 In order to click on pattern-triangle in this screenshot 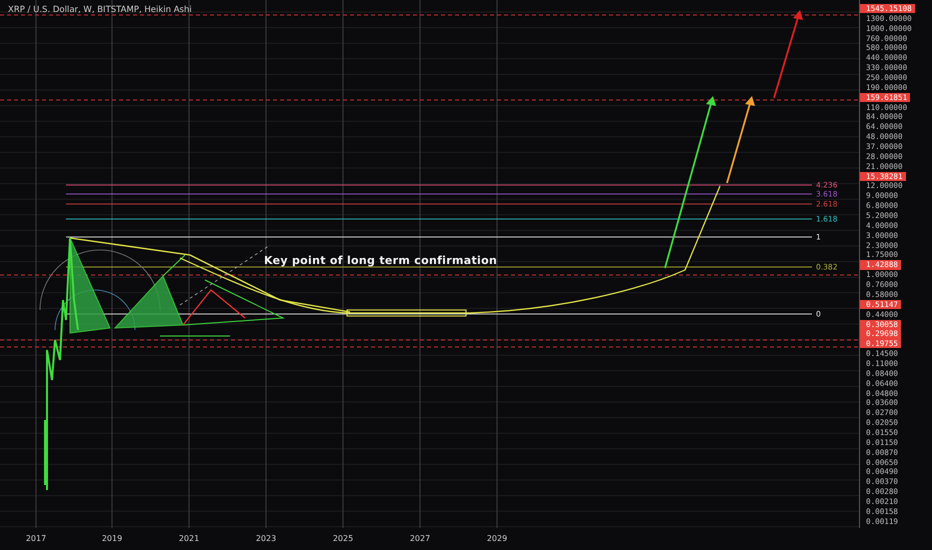, I will do `click(149, 302)`.